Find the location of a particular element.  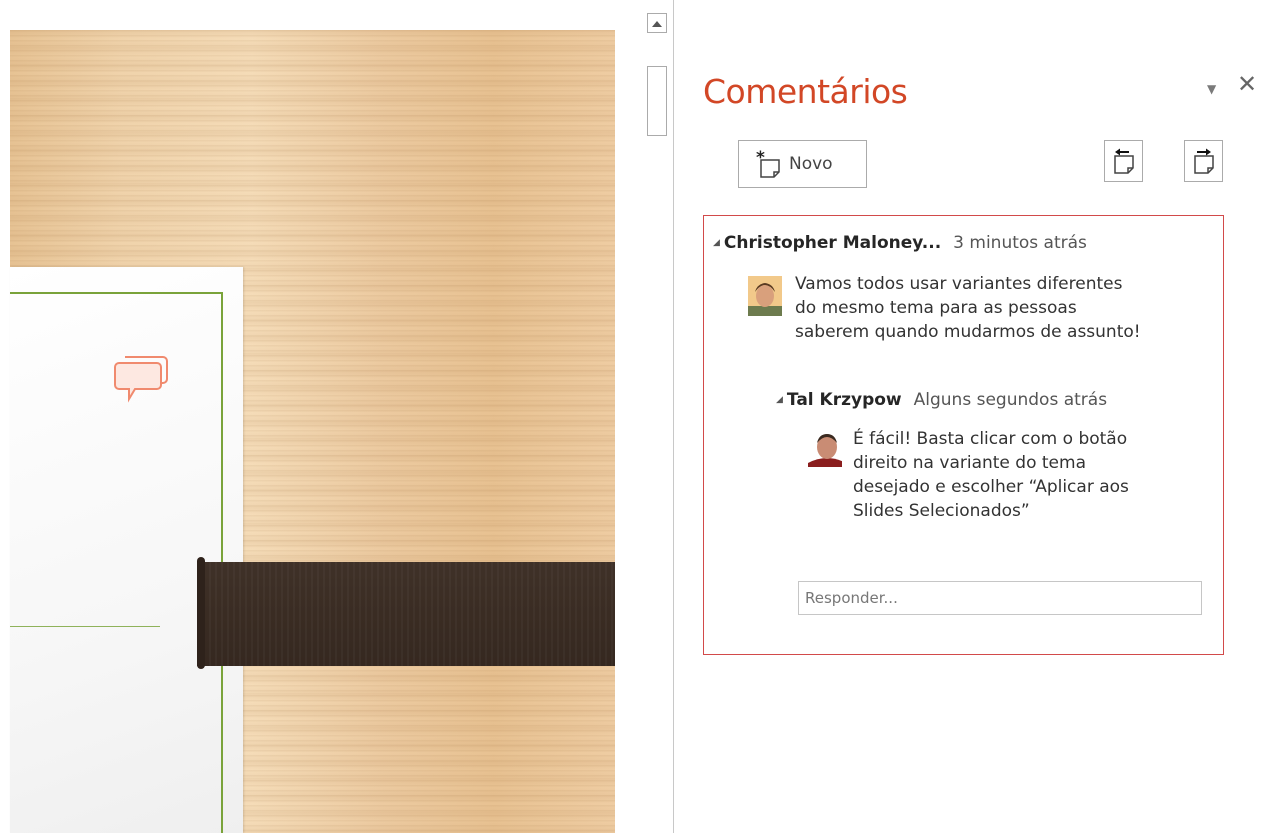

comment-time: 3 minutos atrás is located at coordinates (1020, 243).